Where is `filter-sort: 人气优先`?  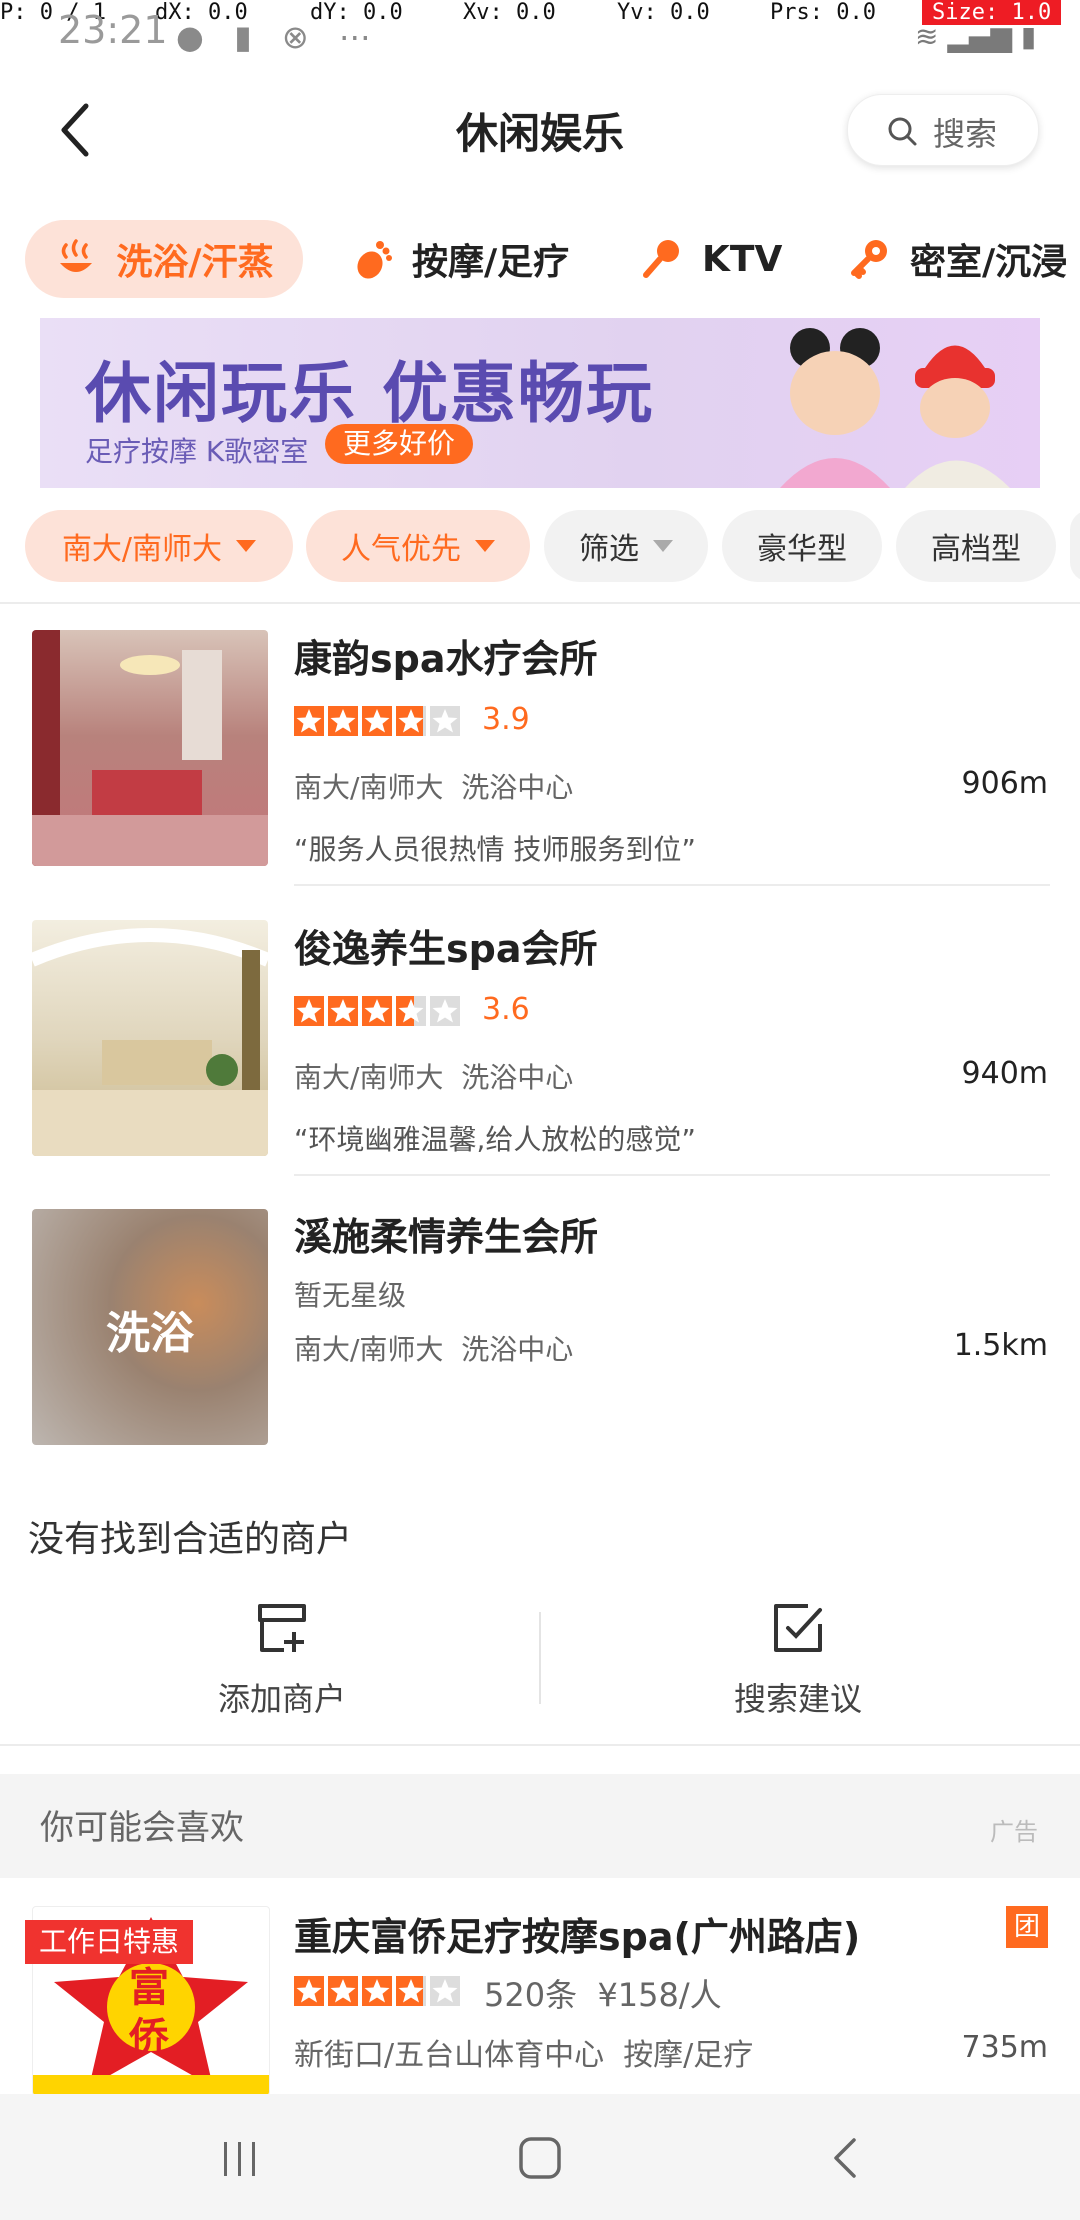 filter-sort: 人气优先 is located at coordinates (418, 546).